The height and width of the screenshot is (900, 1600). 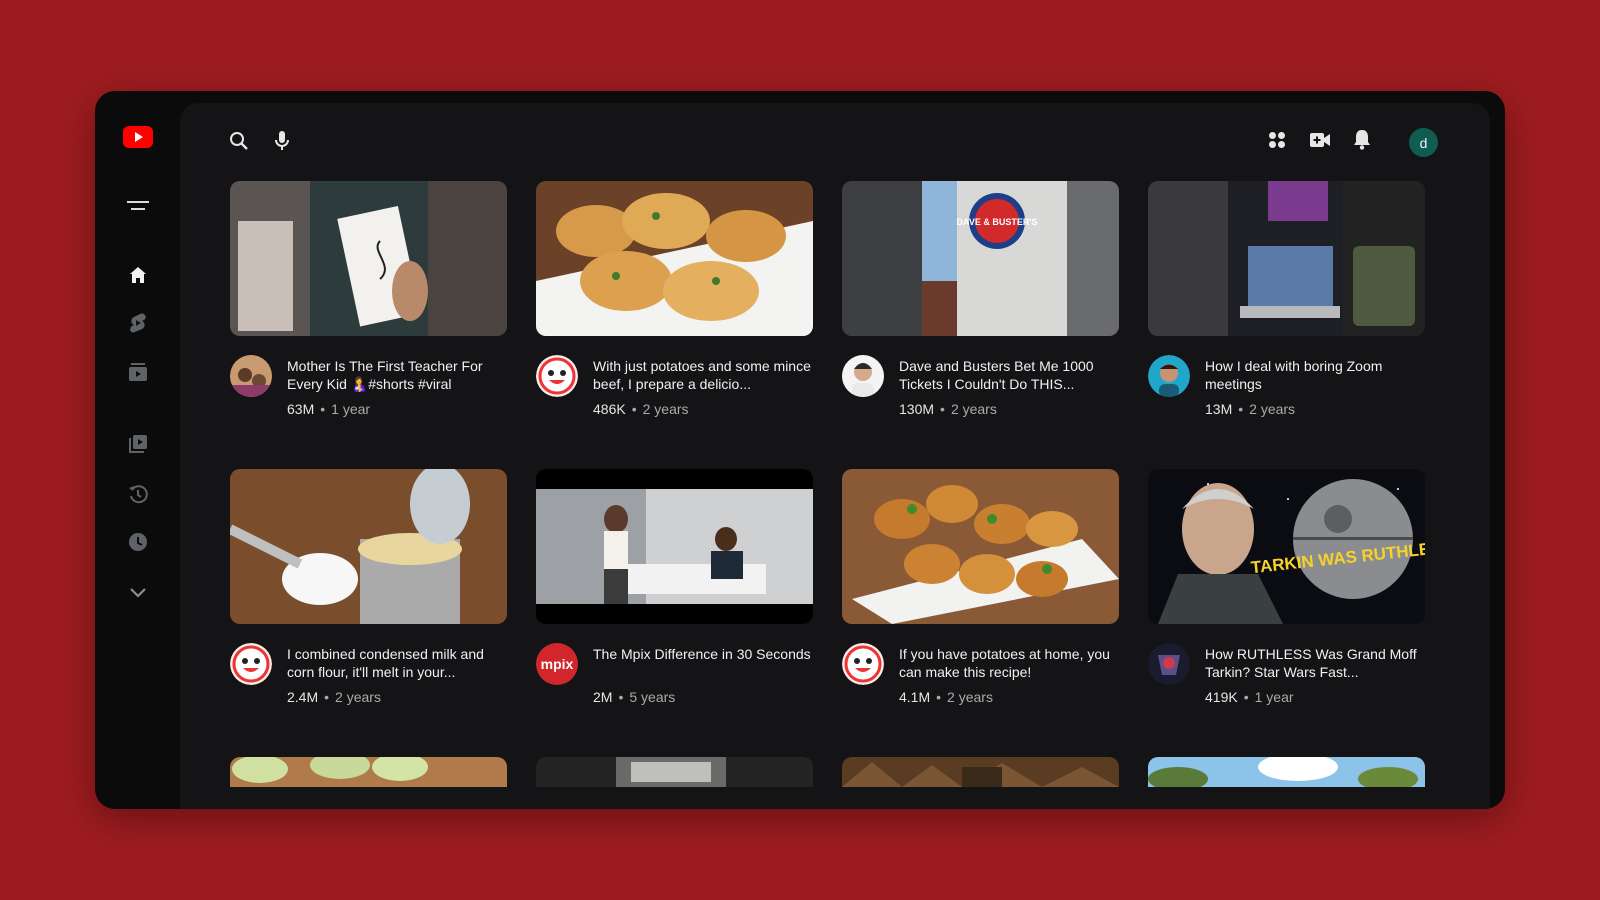 I want to click on view-count: 2M, so click(x=603, y=697).